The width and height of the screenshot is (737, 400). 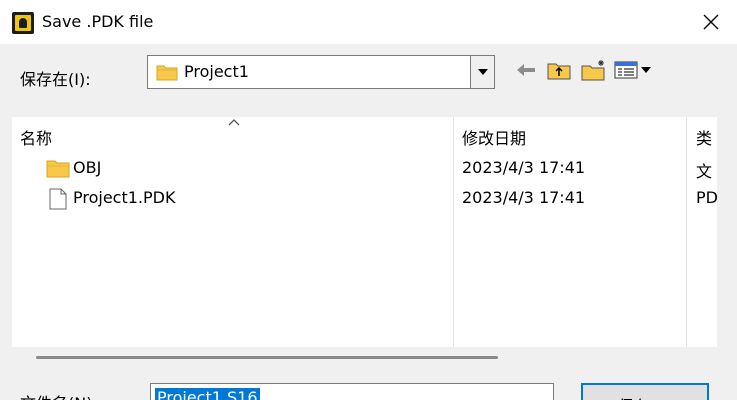 What do you see at coordinates (704, 135) in the screenshot?
I see `column-type: 类` at bounding box center [704, 135].